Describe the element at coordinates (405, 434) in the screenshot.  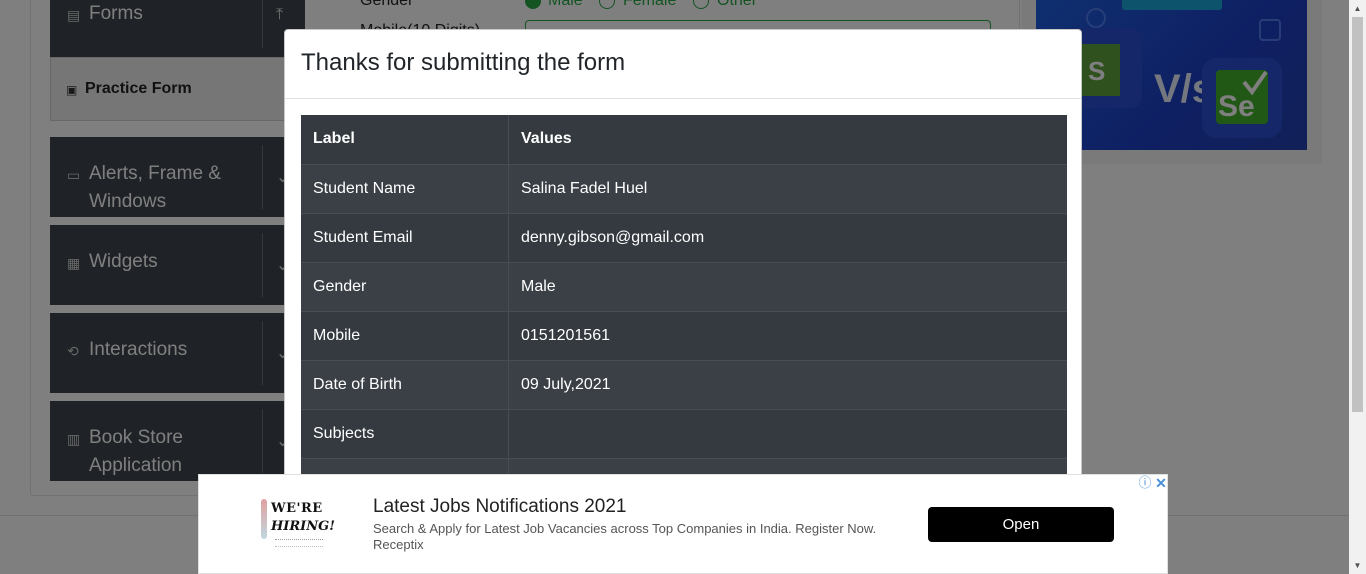
I see `row-label: Subjects` at that location.